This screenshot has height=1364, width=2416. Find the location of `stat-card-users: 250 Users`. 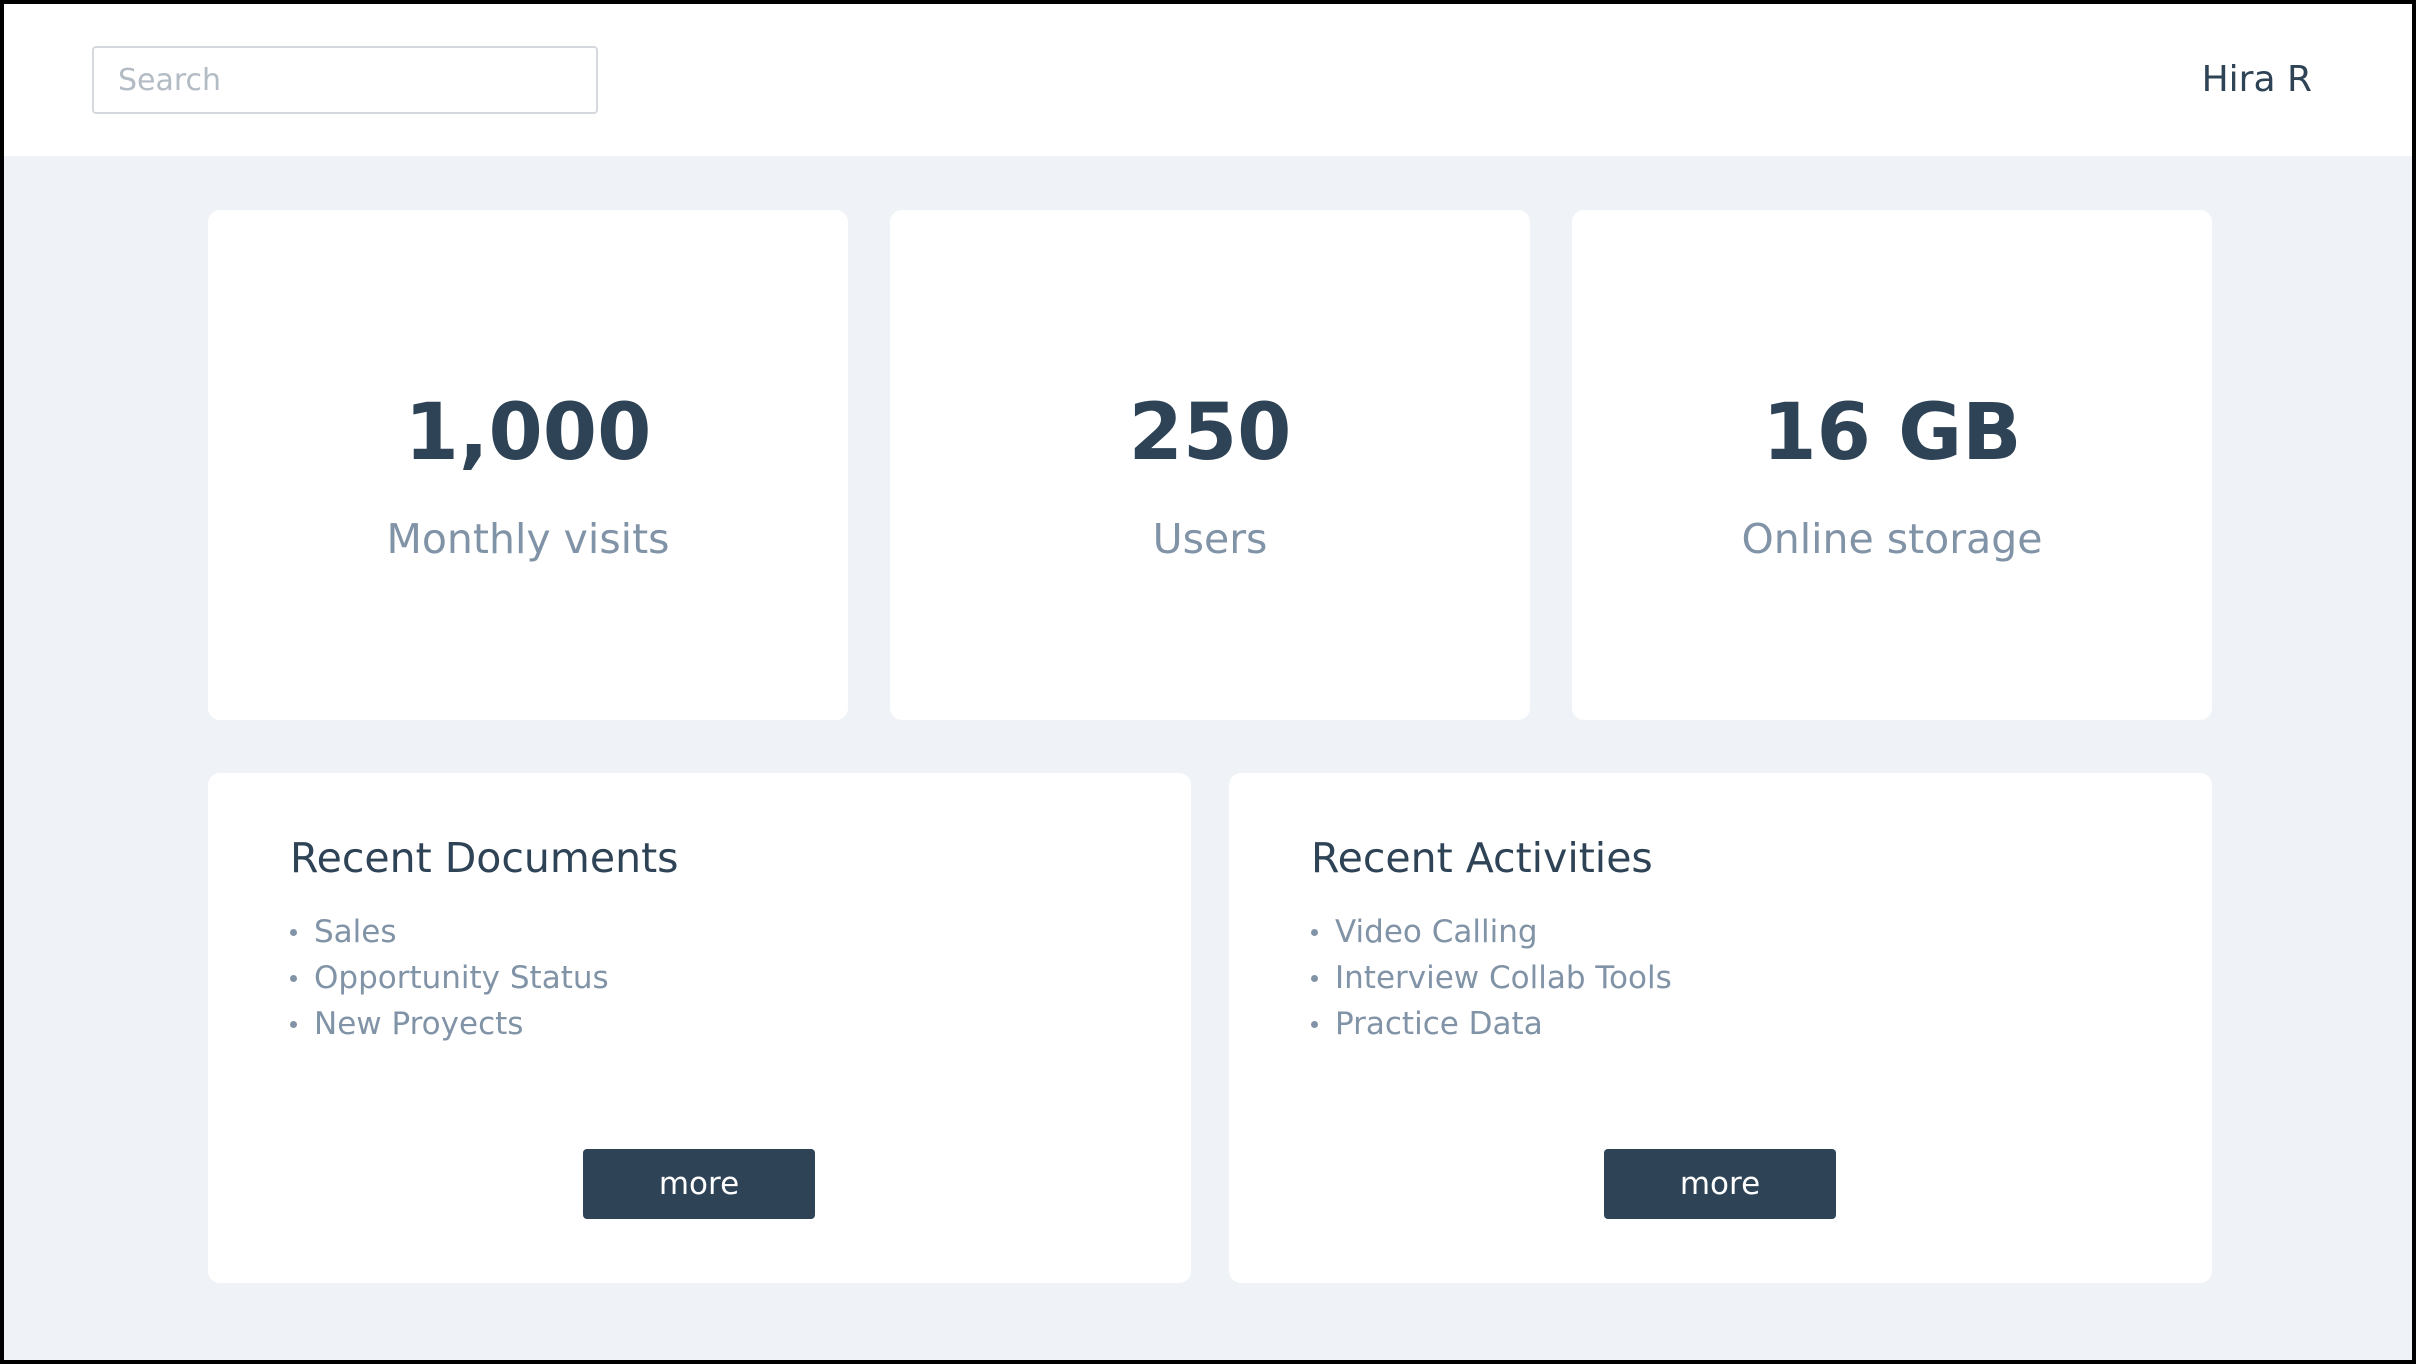

stat-card-users: 250 Users is located at coordinates (1210, 465).